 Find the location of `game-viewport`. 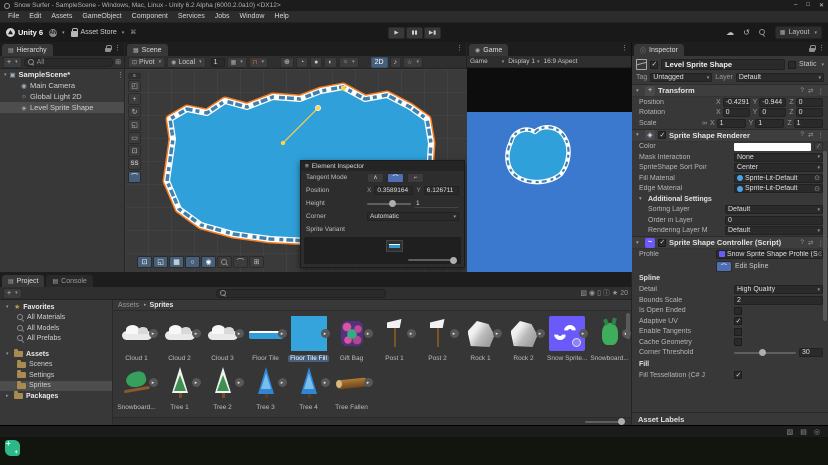

game-viewport is located at coordinates (549, 170).